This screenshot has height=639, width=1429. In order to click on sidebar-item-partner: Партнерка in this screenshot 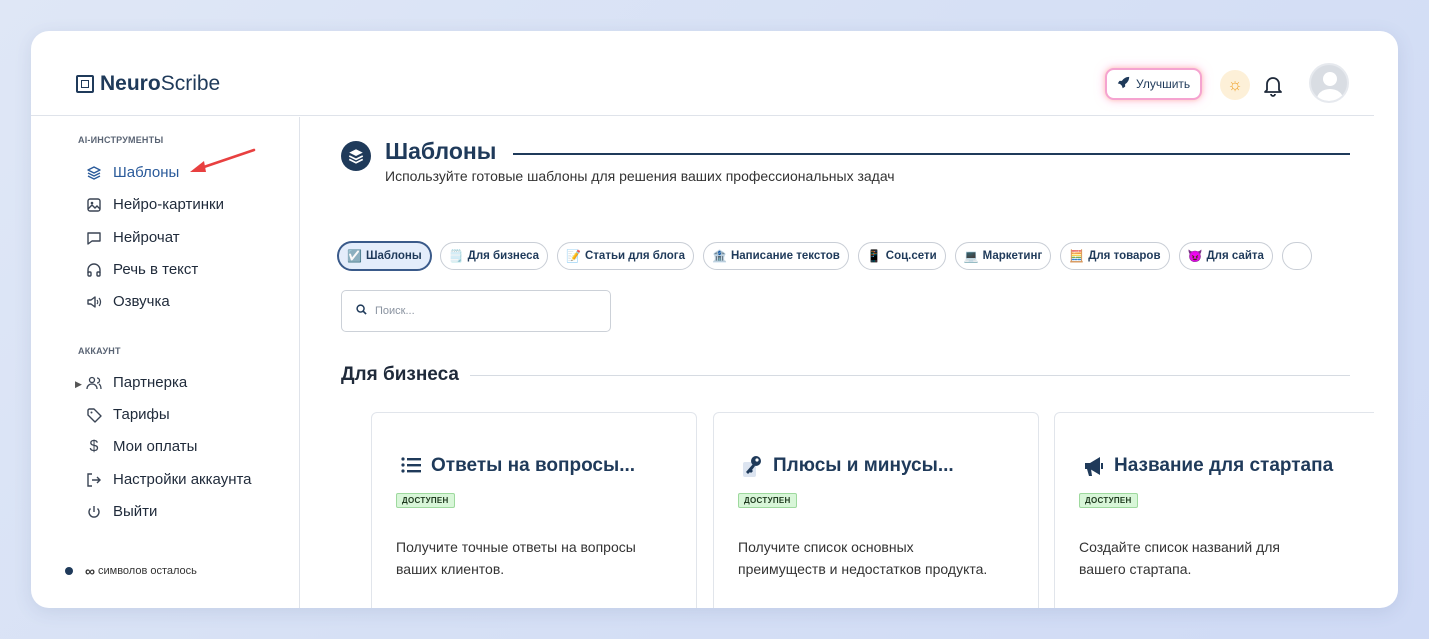, I will do `click(136, 382)`.